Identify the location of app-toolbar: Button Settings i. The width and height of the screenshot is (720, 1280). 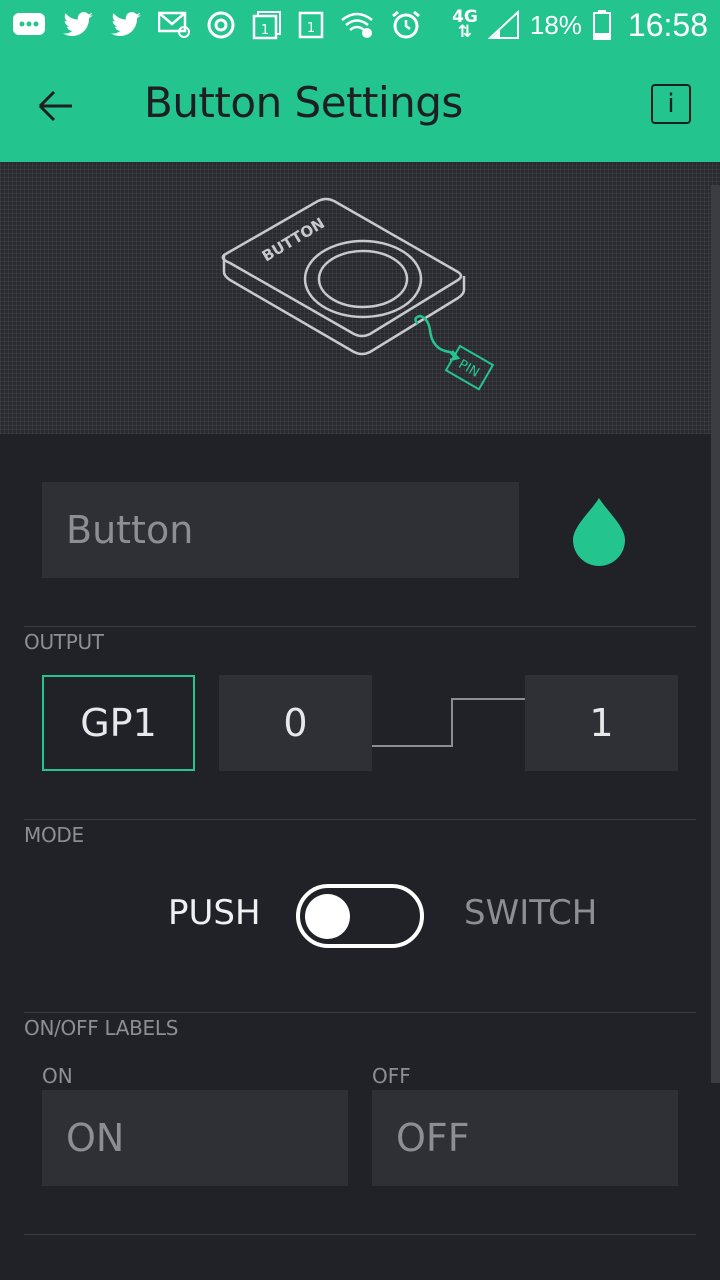
(360, 106).